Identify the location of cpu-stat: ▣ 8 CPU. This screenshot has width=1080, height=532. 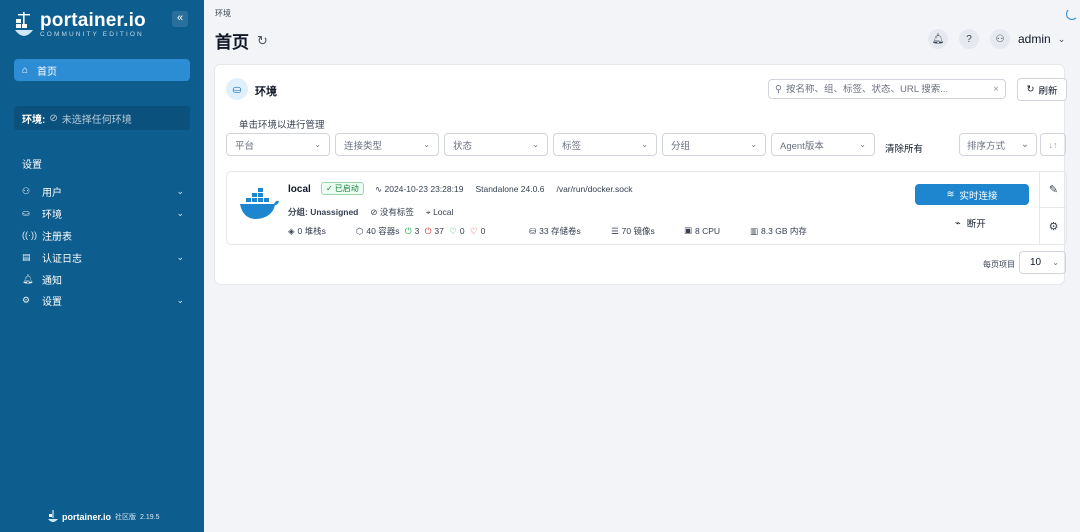
(702, 230).